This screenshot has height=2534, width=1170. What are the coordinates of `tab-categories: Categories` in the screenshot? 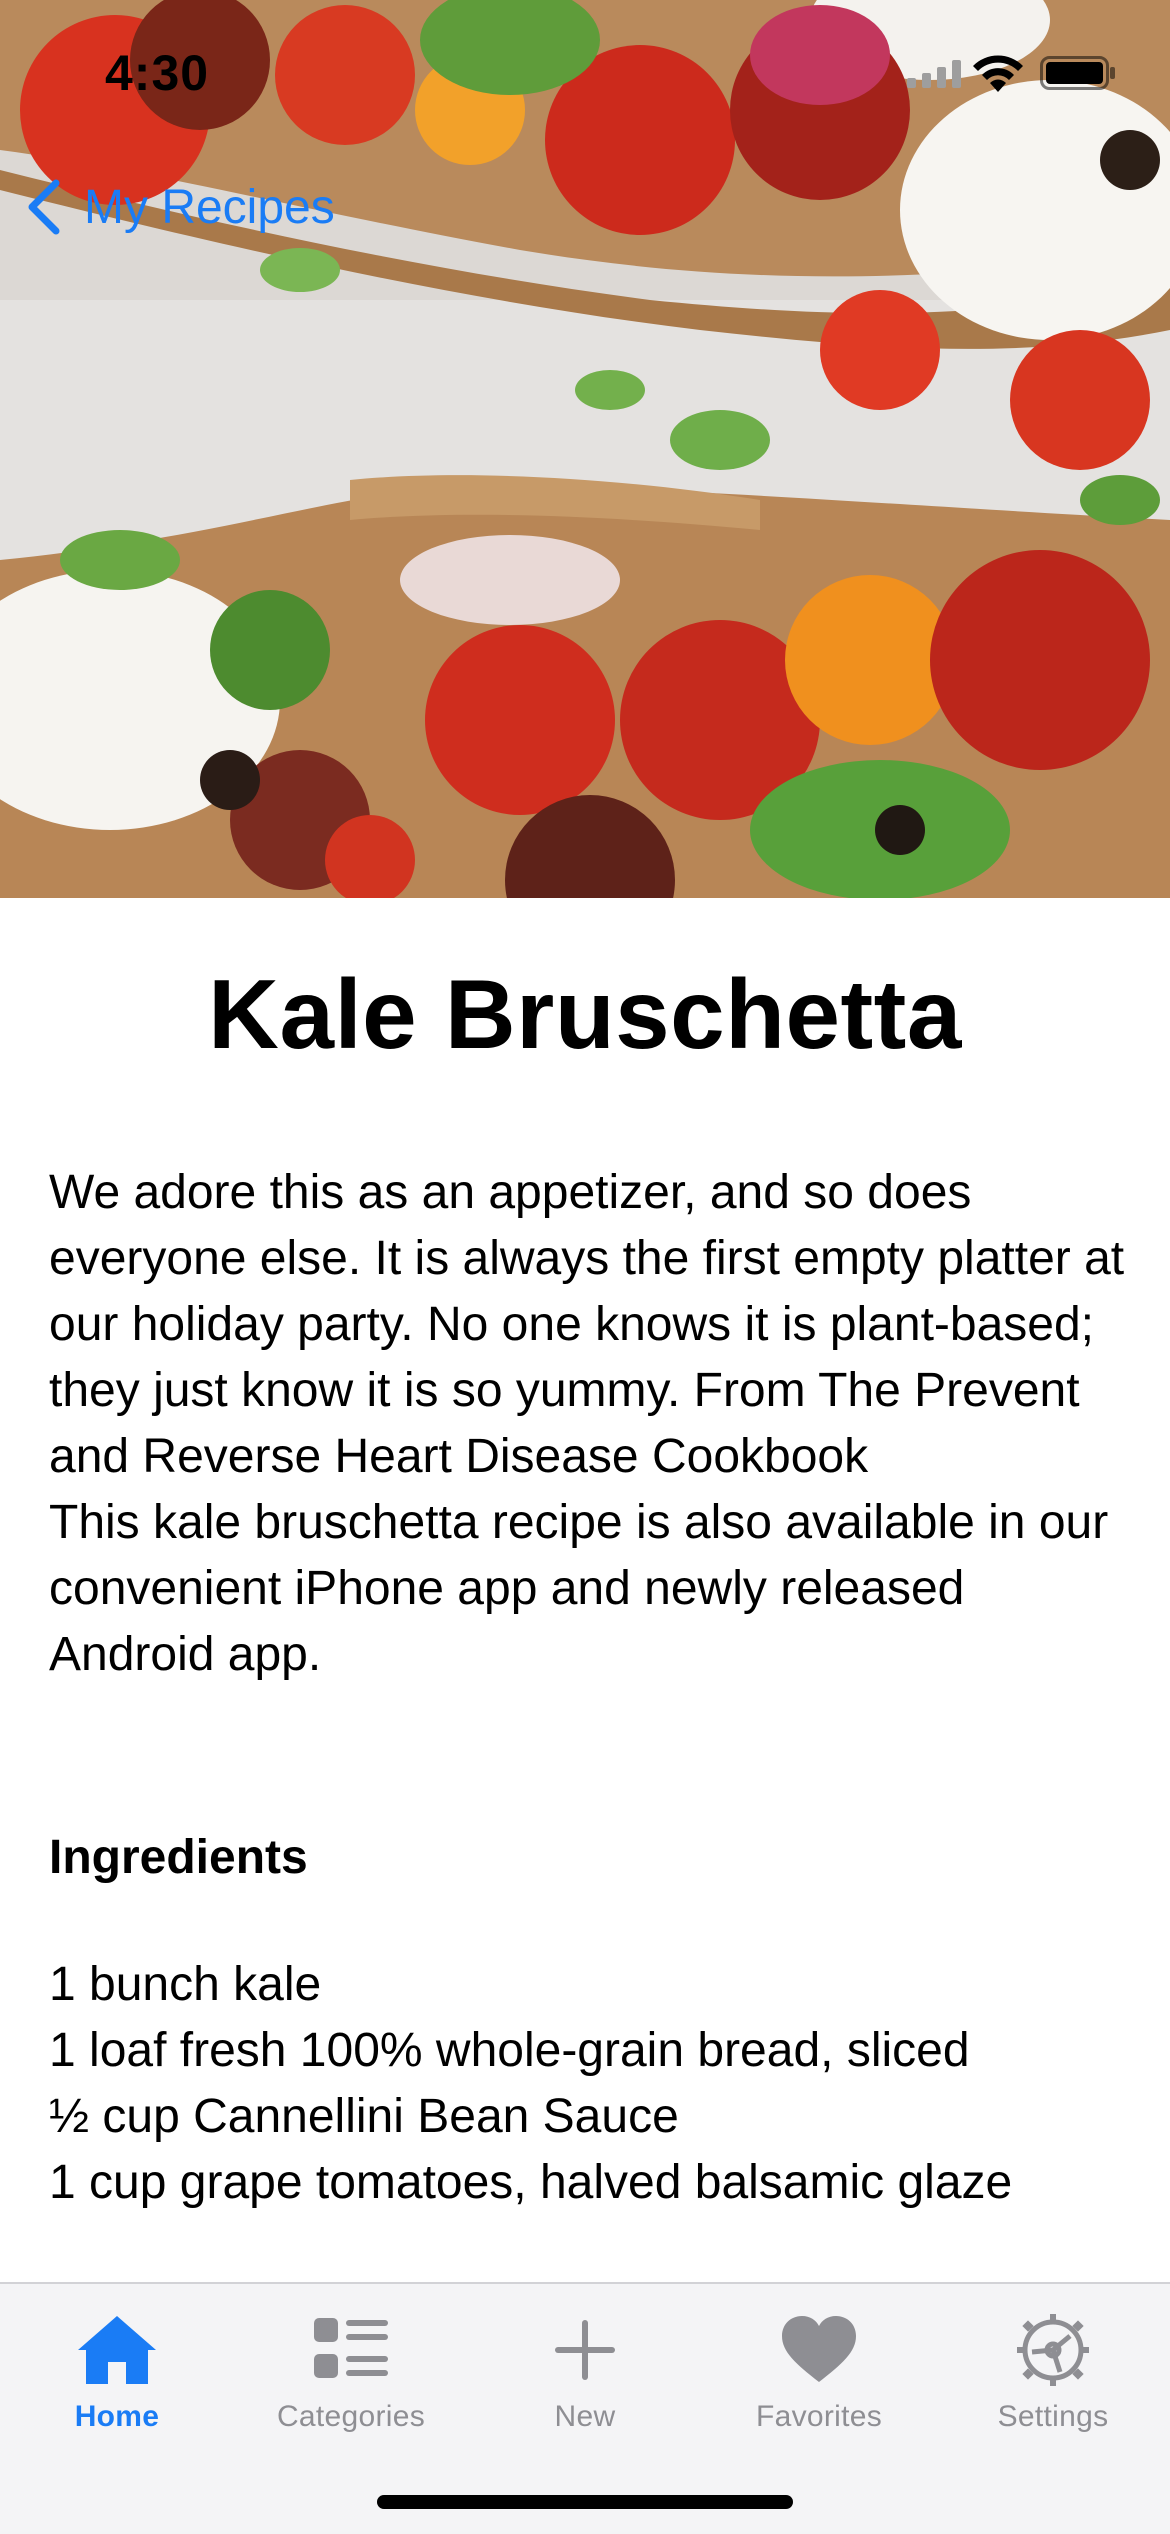 It's located at (351, 2373).